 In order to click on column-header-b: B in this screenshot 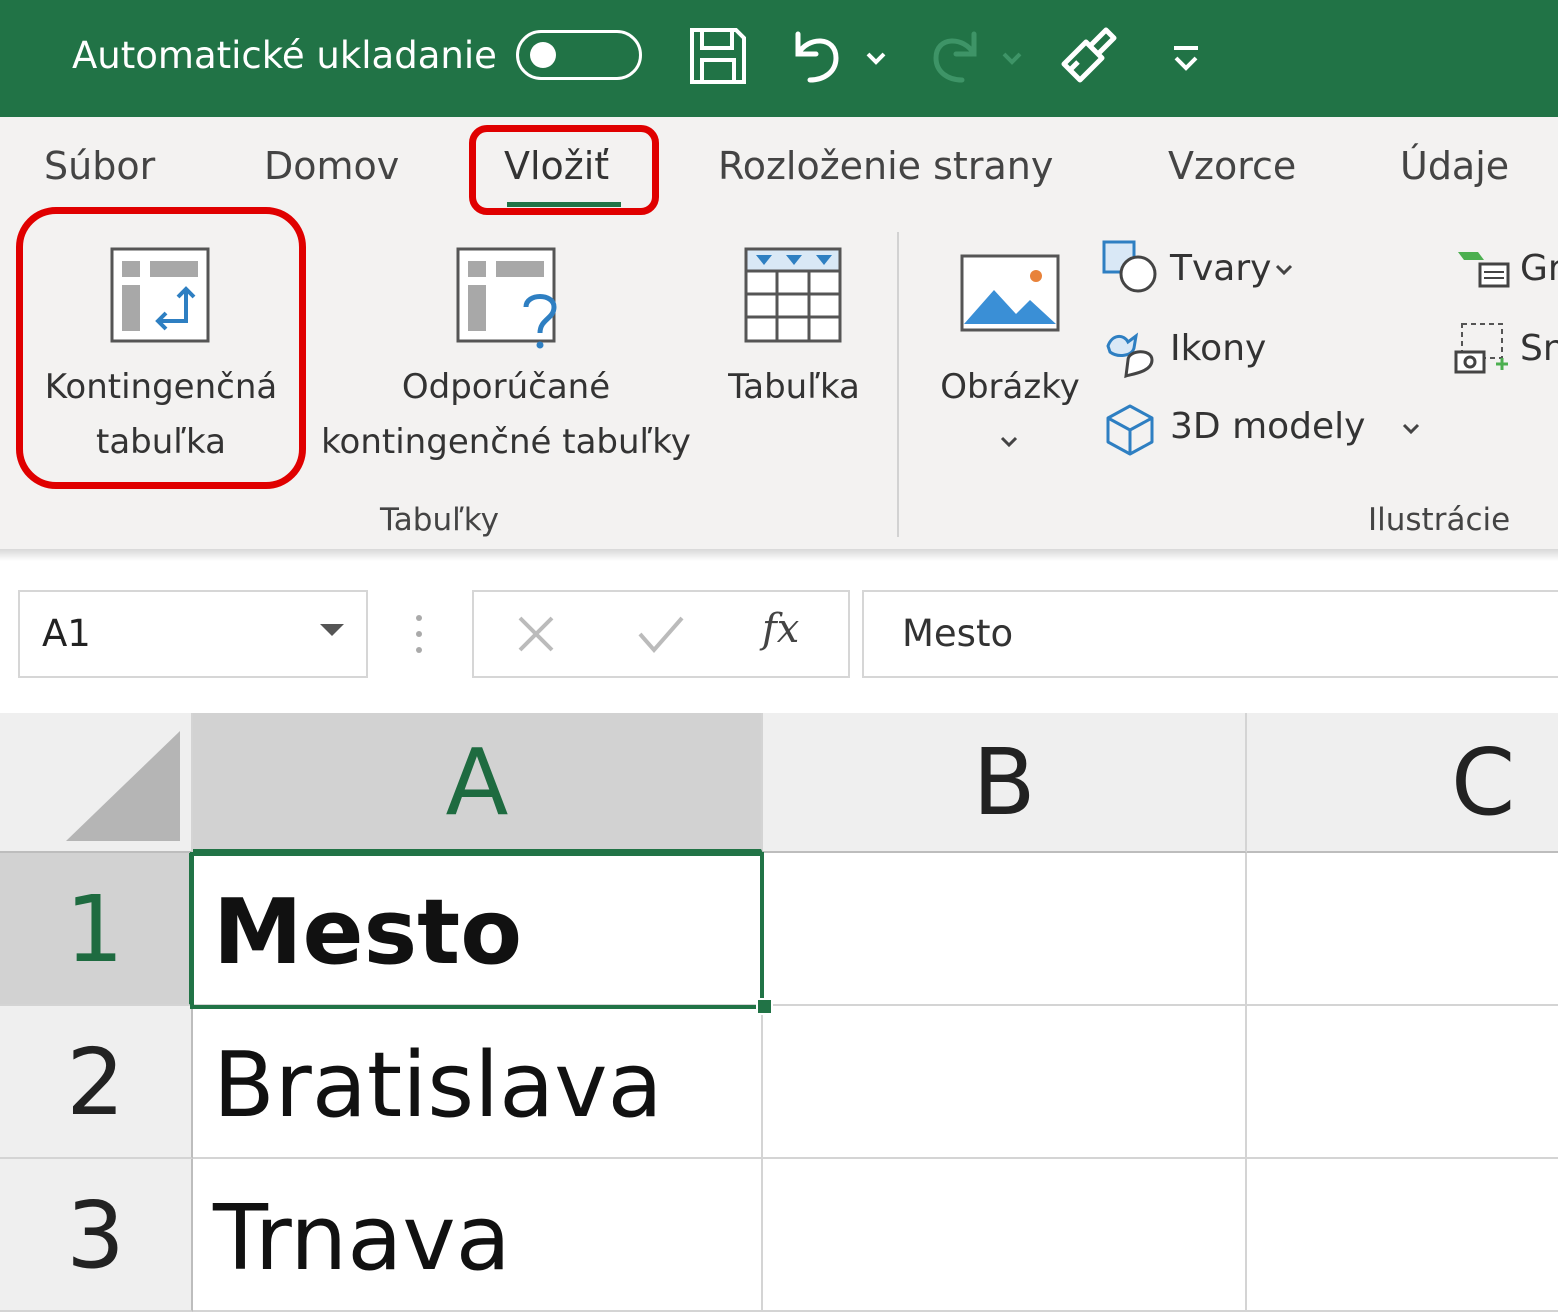, I will do `click(1005, 783)`.